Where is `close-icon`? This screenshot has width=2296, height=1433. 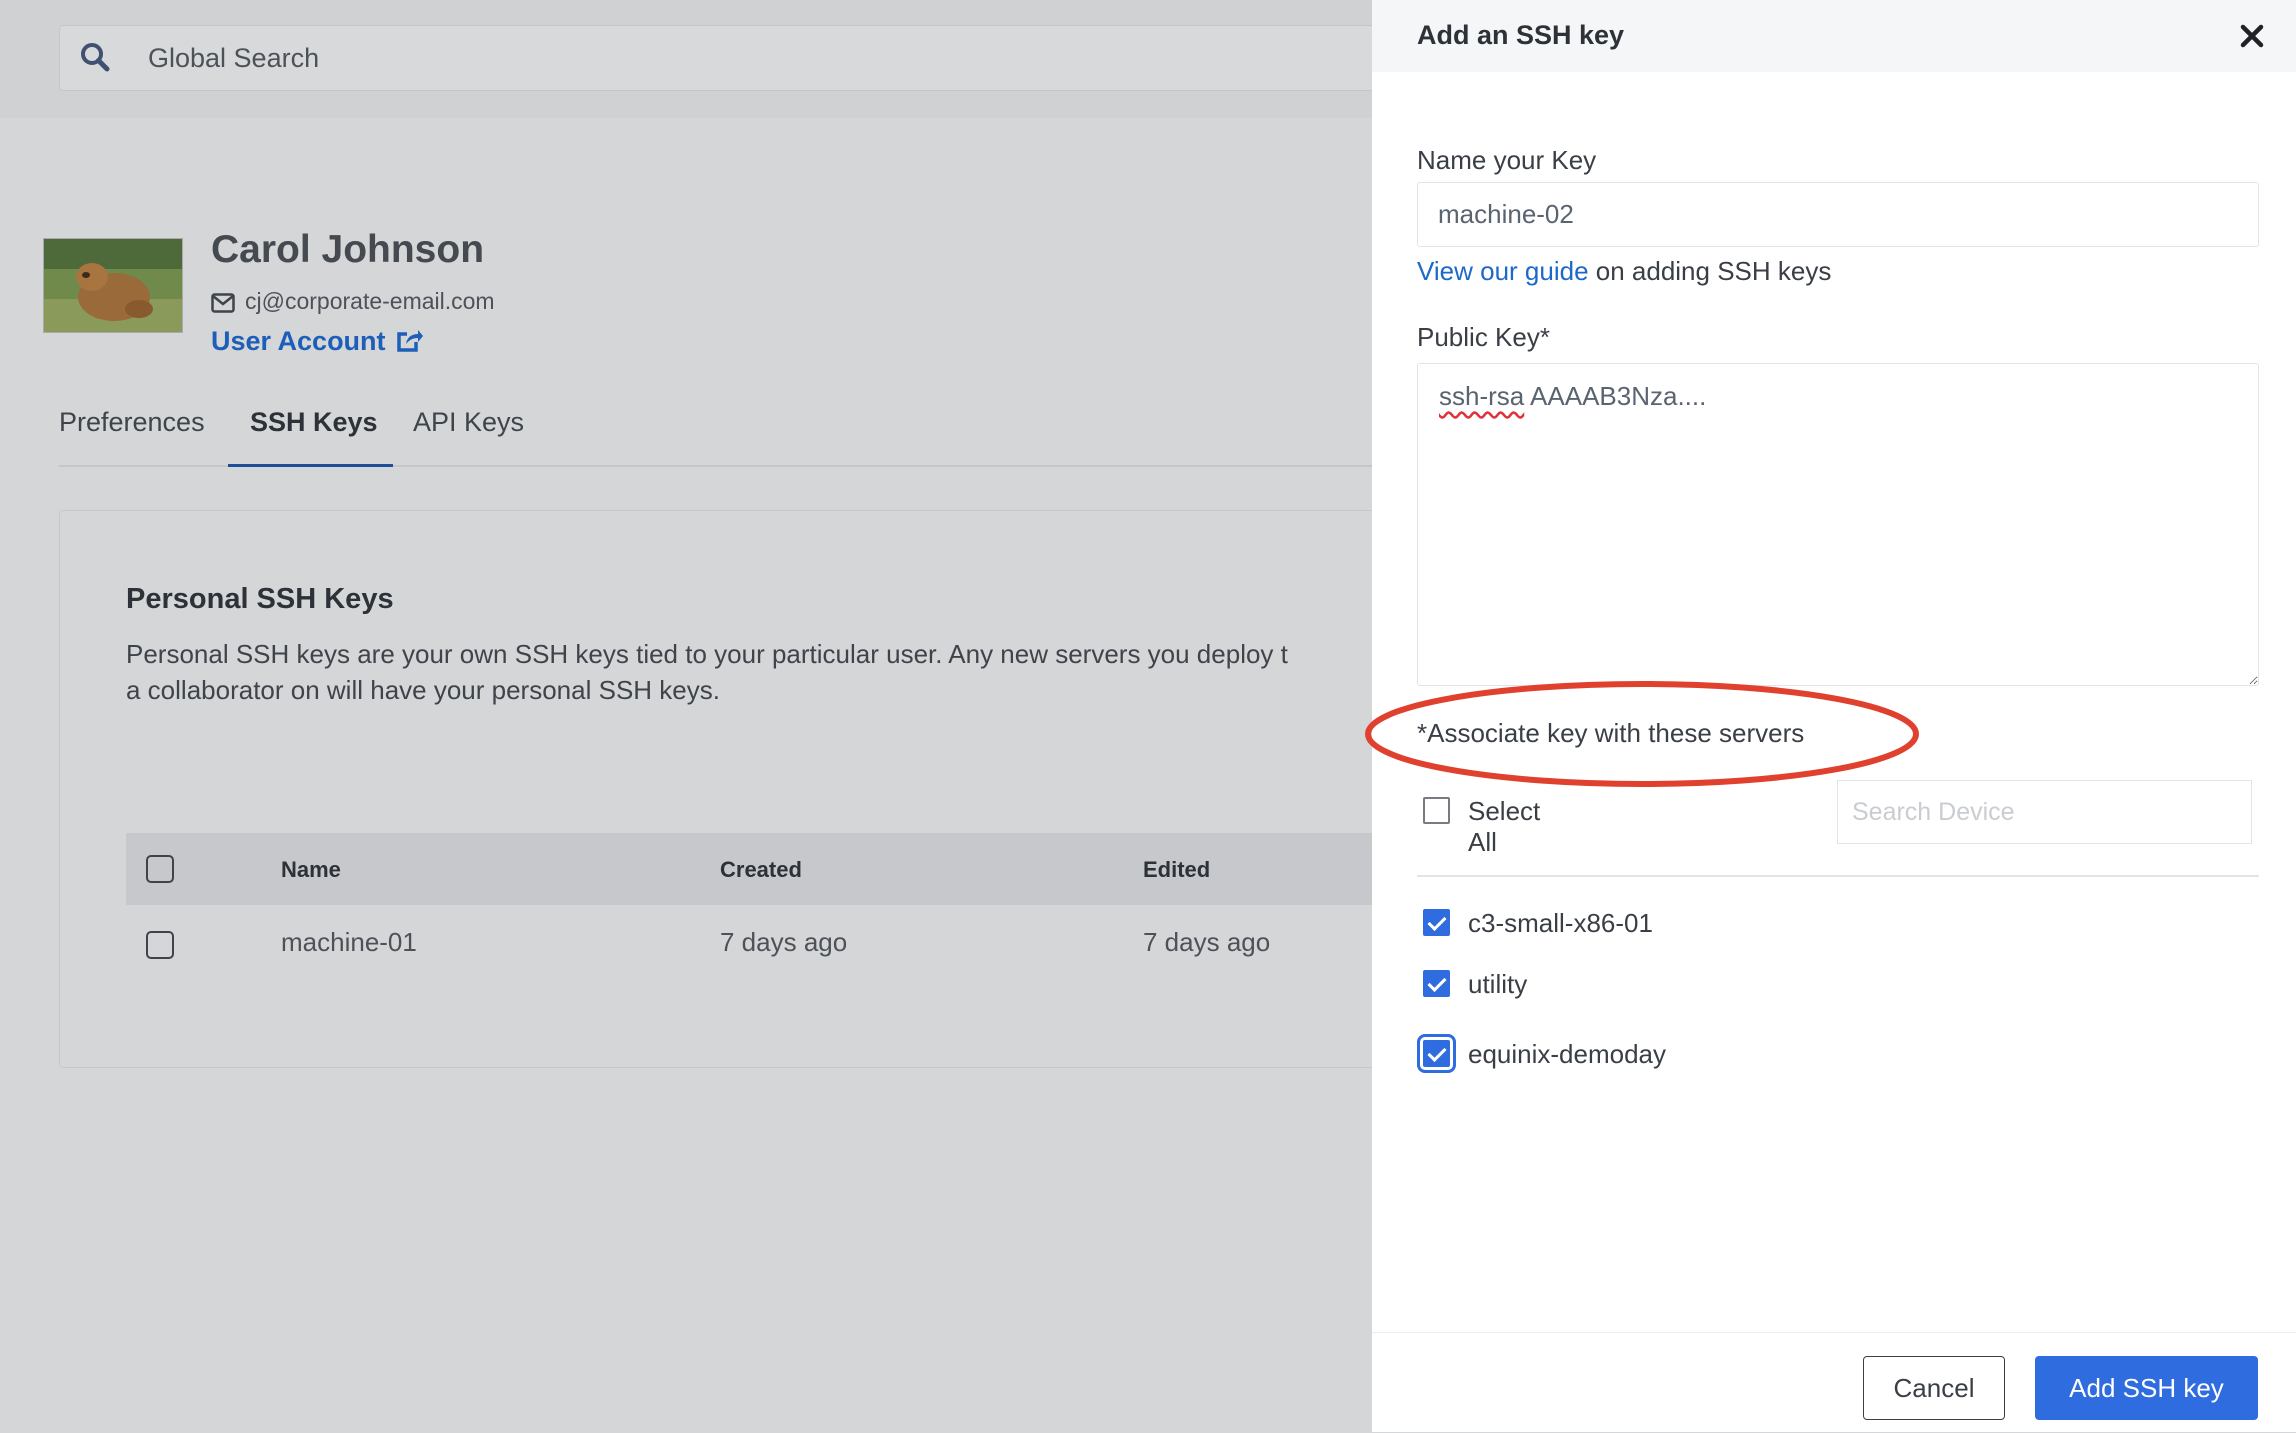
close-icon is located at coordinates (2252, 36).